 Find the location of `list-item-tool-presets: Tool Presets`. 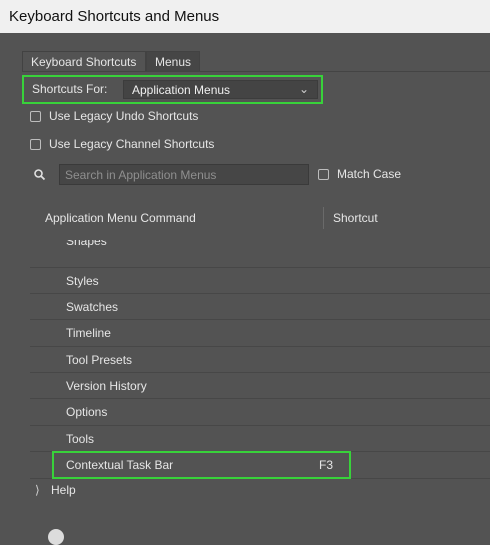

list-item-tool-presets: Tool Presets is located at coordinates (260, 359).